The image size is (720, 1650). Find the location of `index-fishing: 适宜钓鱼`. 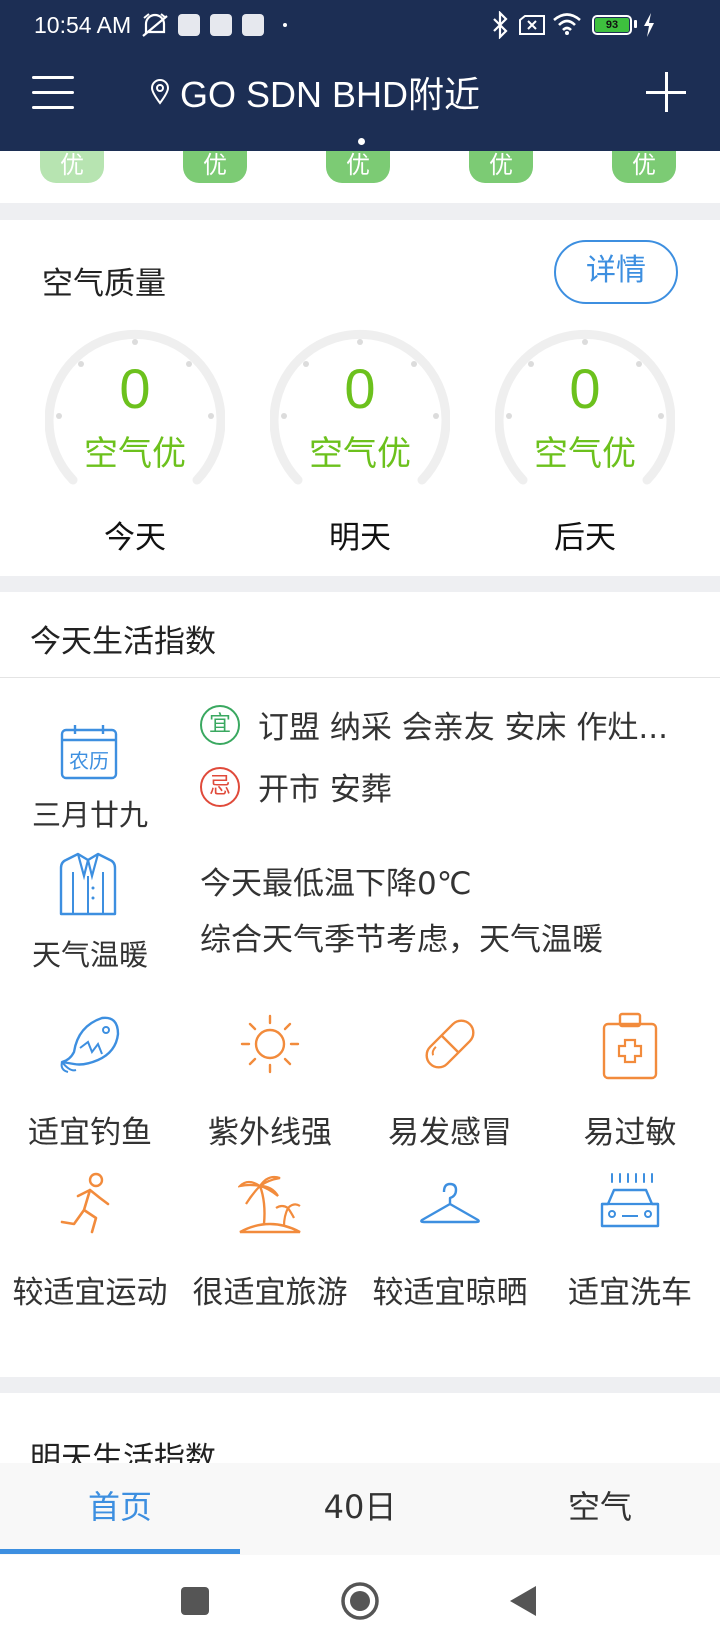

index-fishing: 适宜钓鱼 is located at coordinates (90, 1087).